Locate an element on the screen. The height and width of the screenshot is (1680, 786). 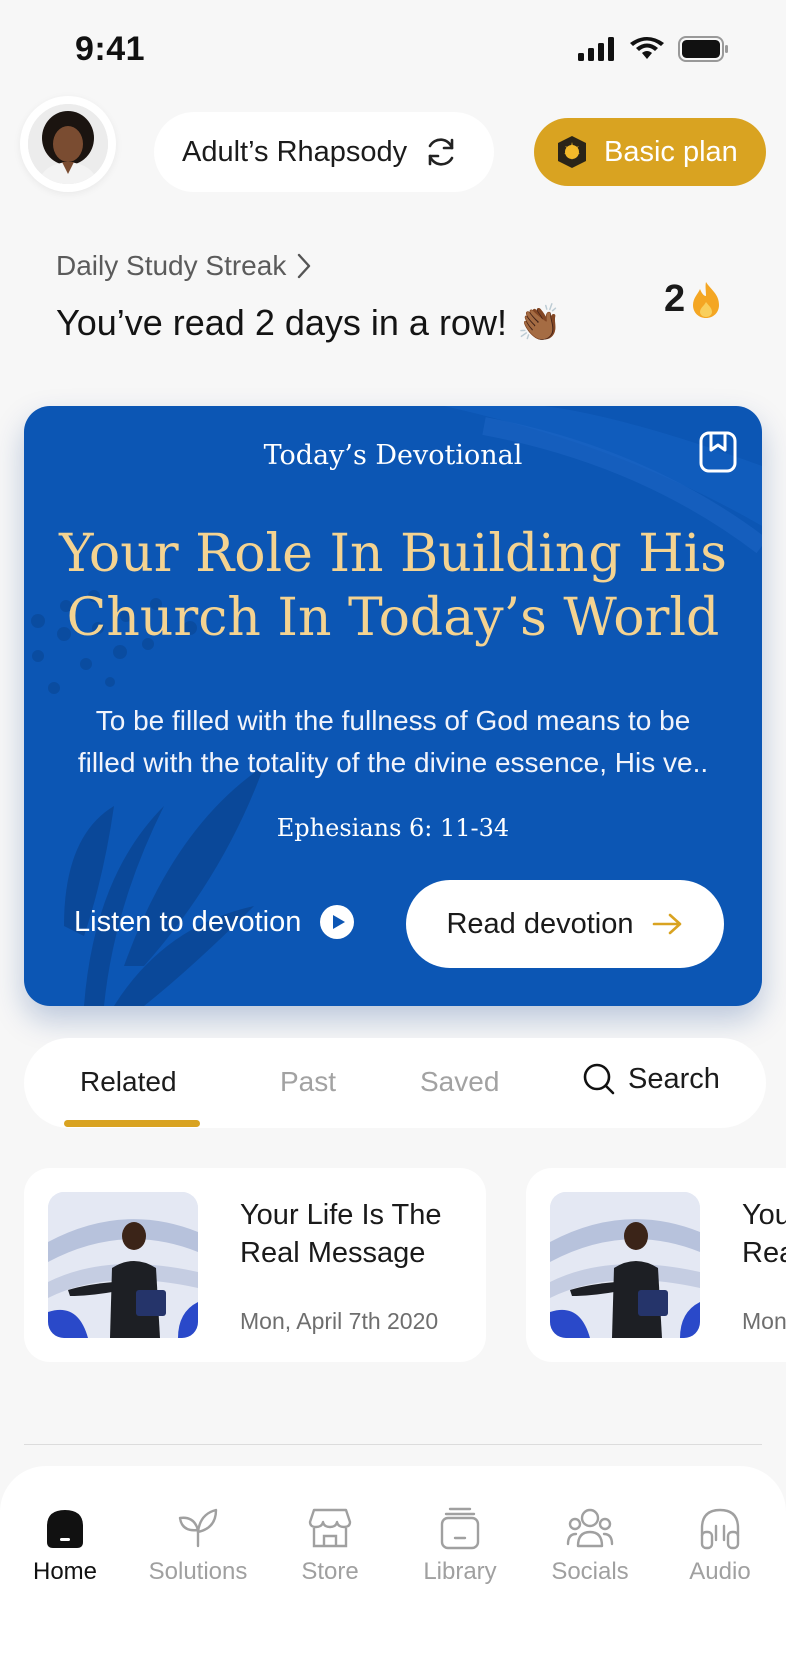
streak-counter: 2 is located at coordinates (693, 299).